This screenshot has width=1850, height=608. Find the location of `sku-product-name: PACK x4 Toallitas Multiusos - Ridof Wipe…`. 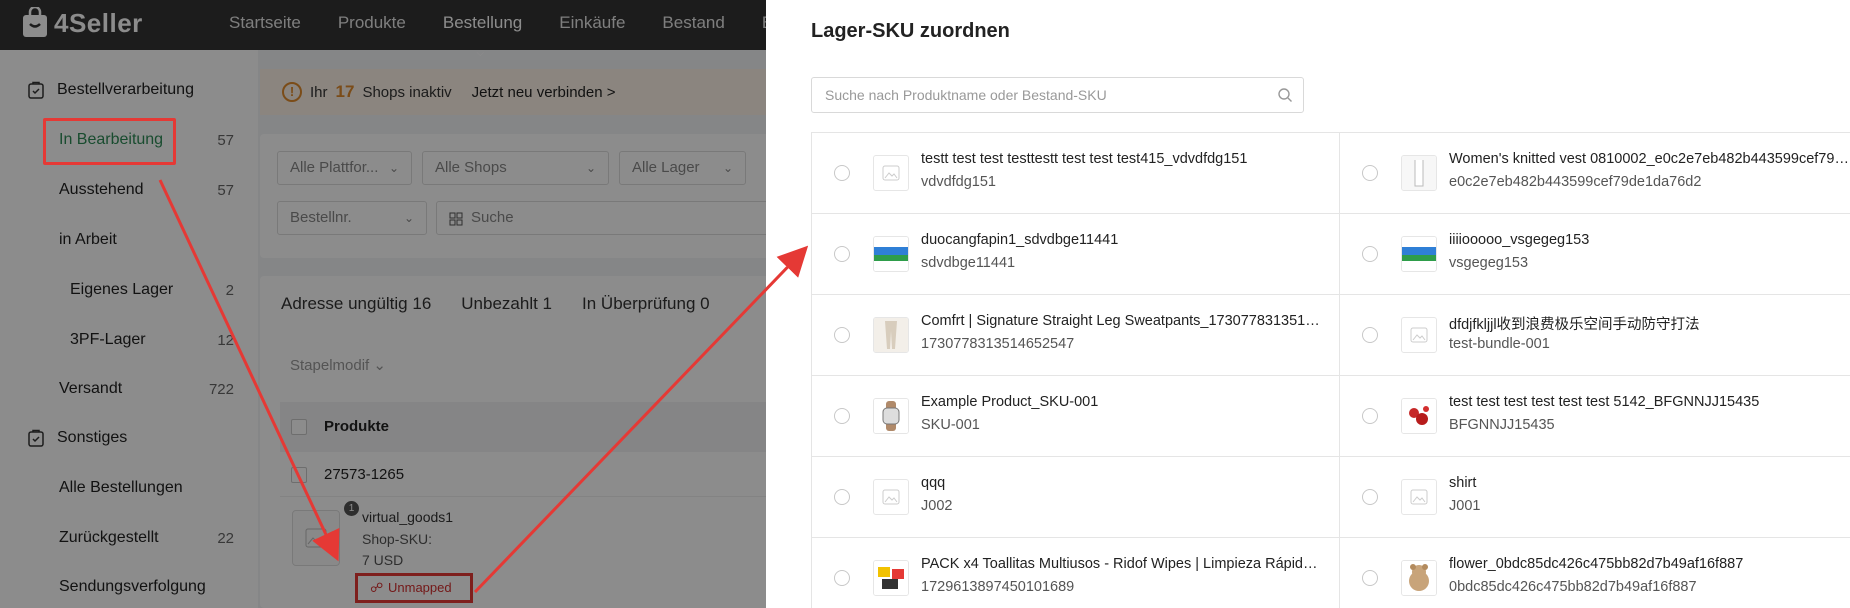

sku-product-name: PACK x4 Toallitas Multiusos - Ridof Wipe… is located at coordinates (1121, 564).